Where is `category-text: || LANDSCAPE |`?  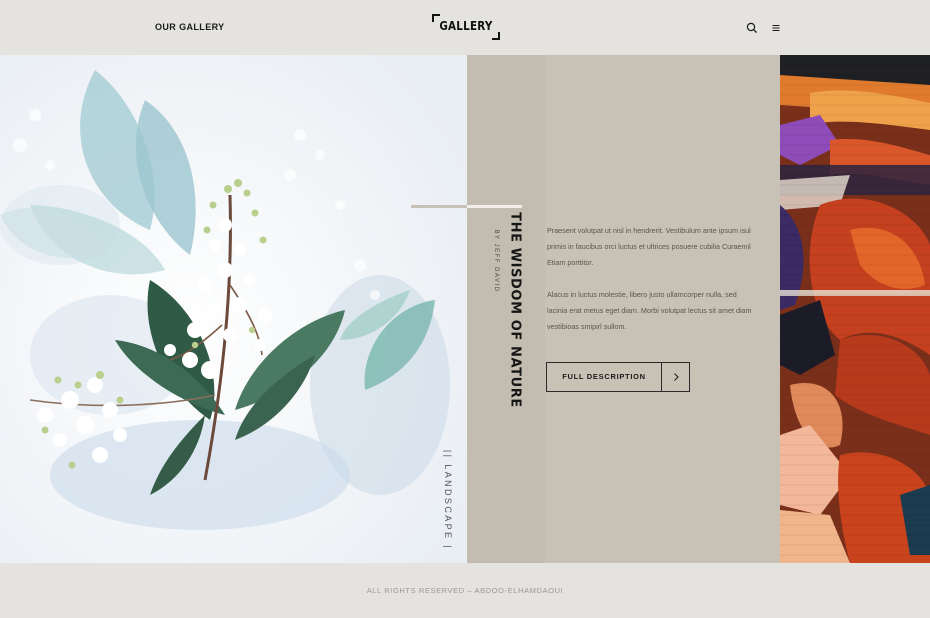
category-text: || LANDSCAPE | is located at coordinates (448, 500).